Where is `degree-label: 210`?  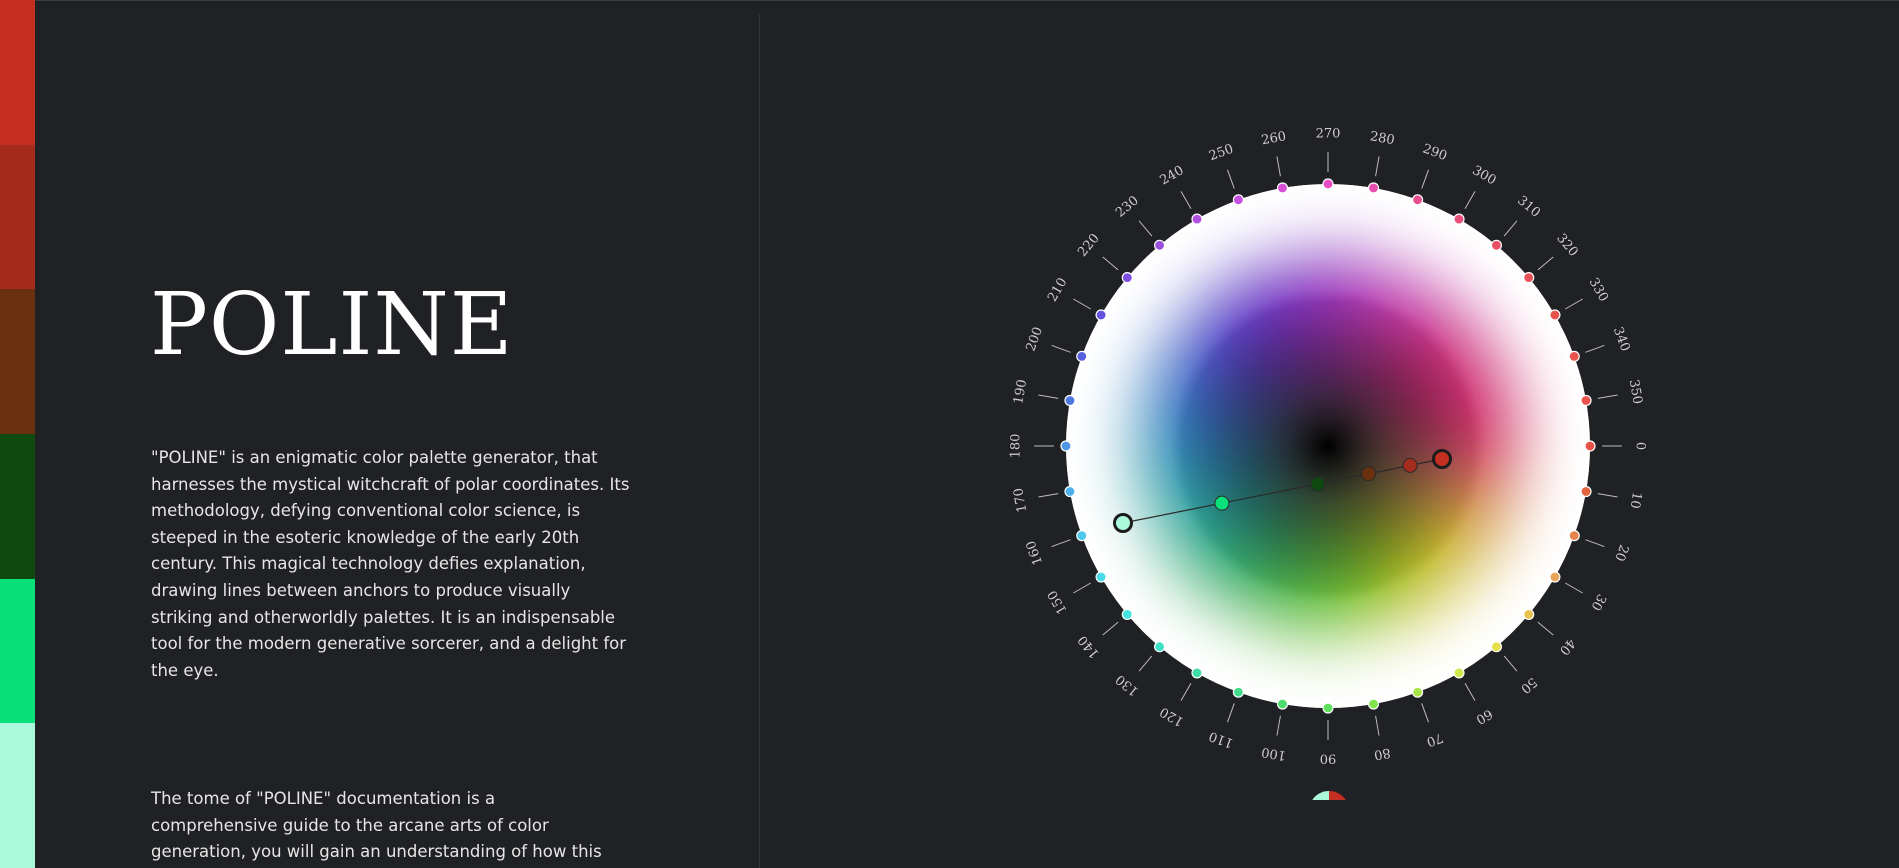 degree-label: 210 is located at coordinates (1057, 289).